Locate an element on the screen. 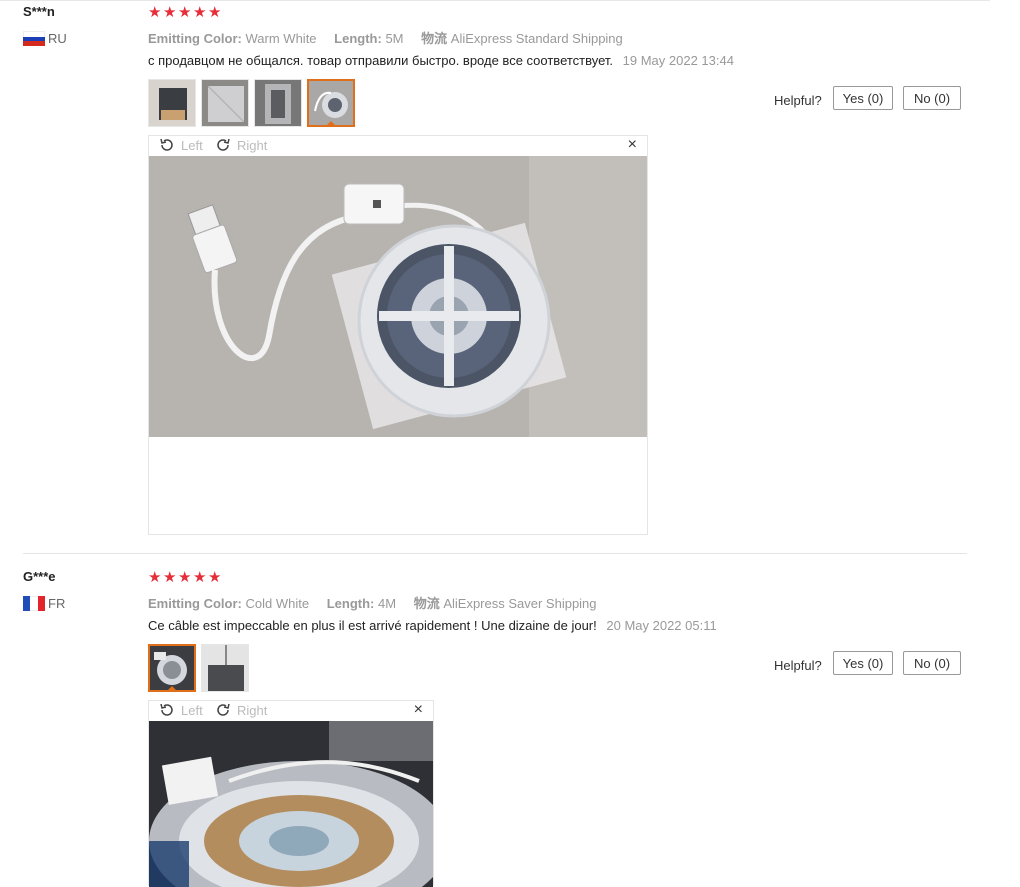  reviewer-country: FR is located at coordinates (57, 603).